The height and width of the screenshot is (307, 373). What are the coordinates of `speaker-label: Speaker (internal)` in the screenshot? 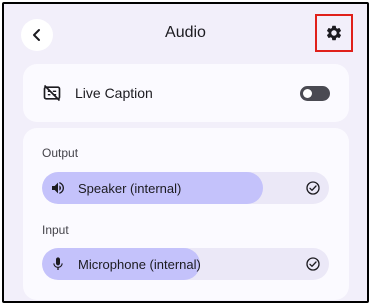 It's located at (130, 188).